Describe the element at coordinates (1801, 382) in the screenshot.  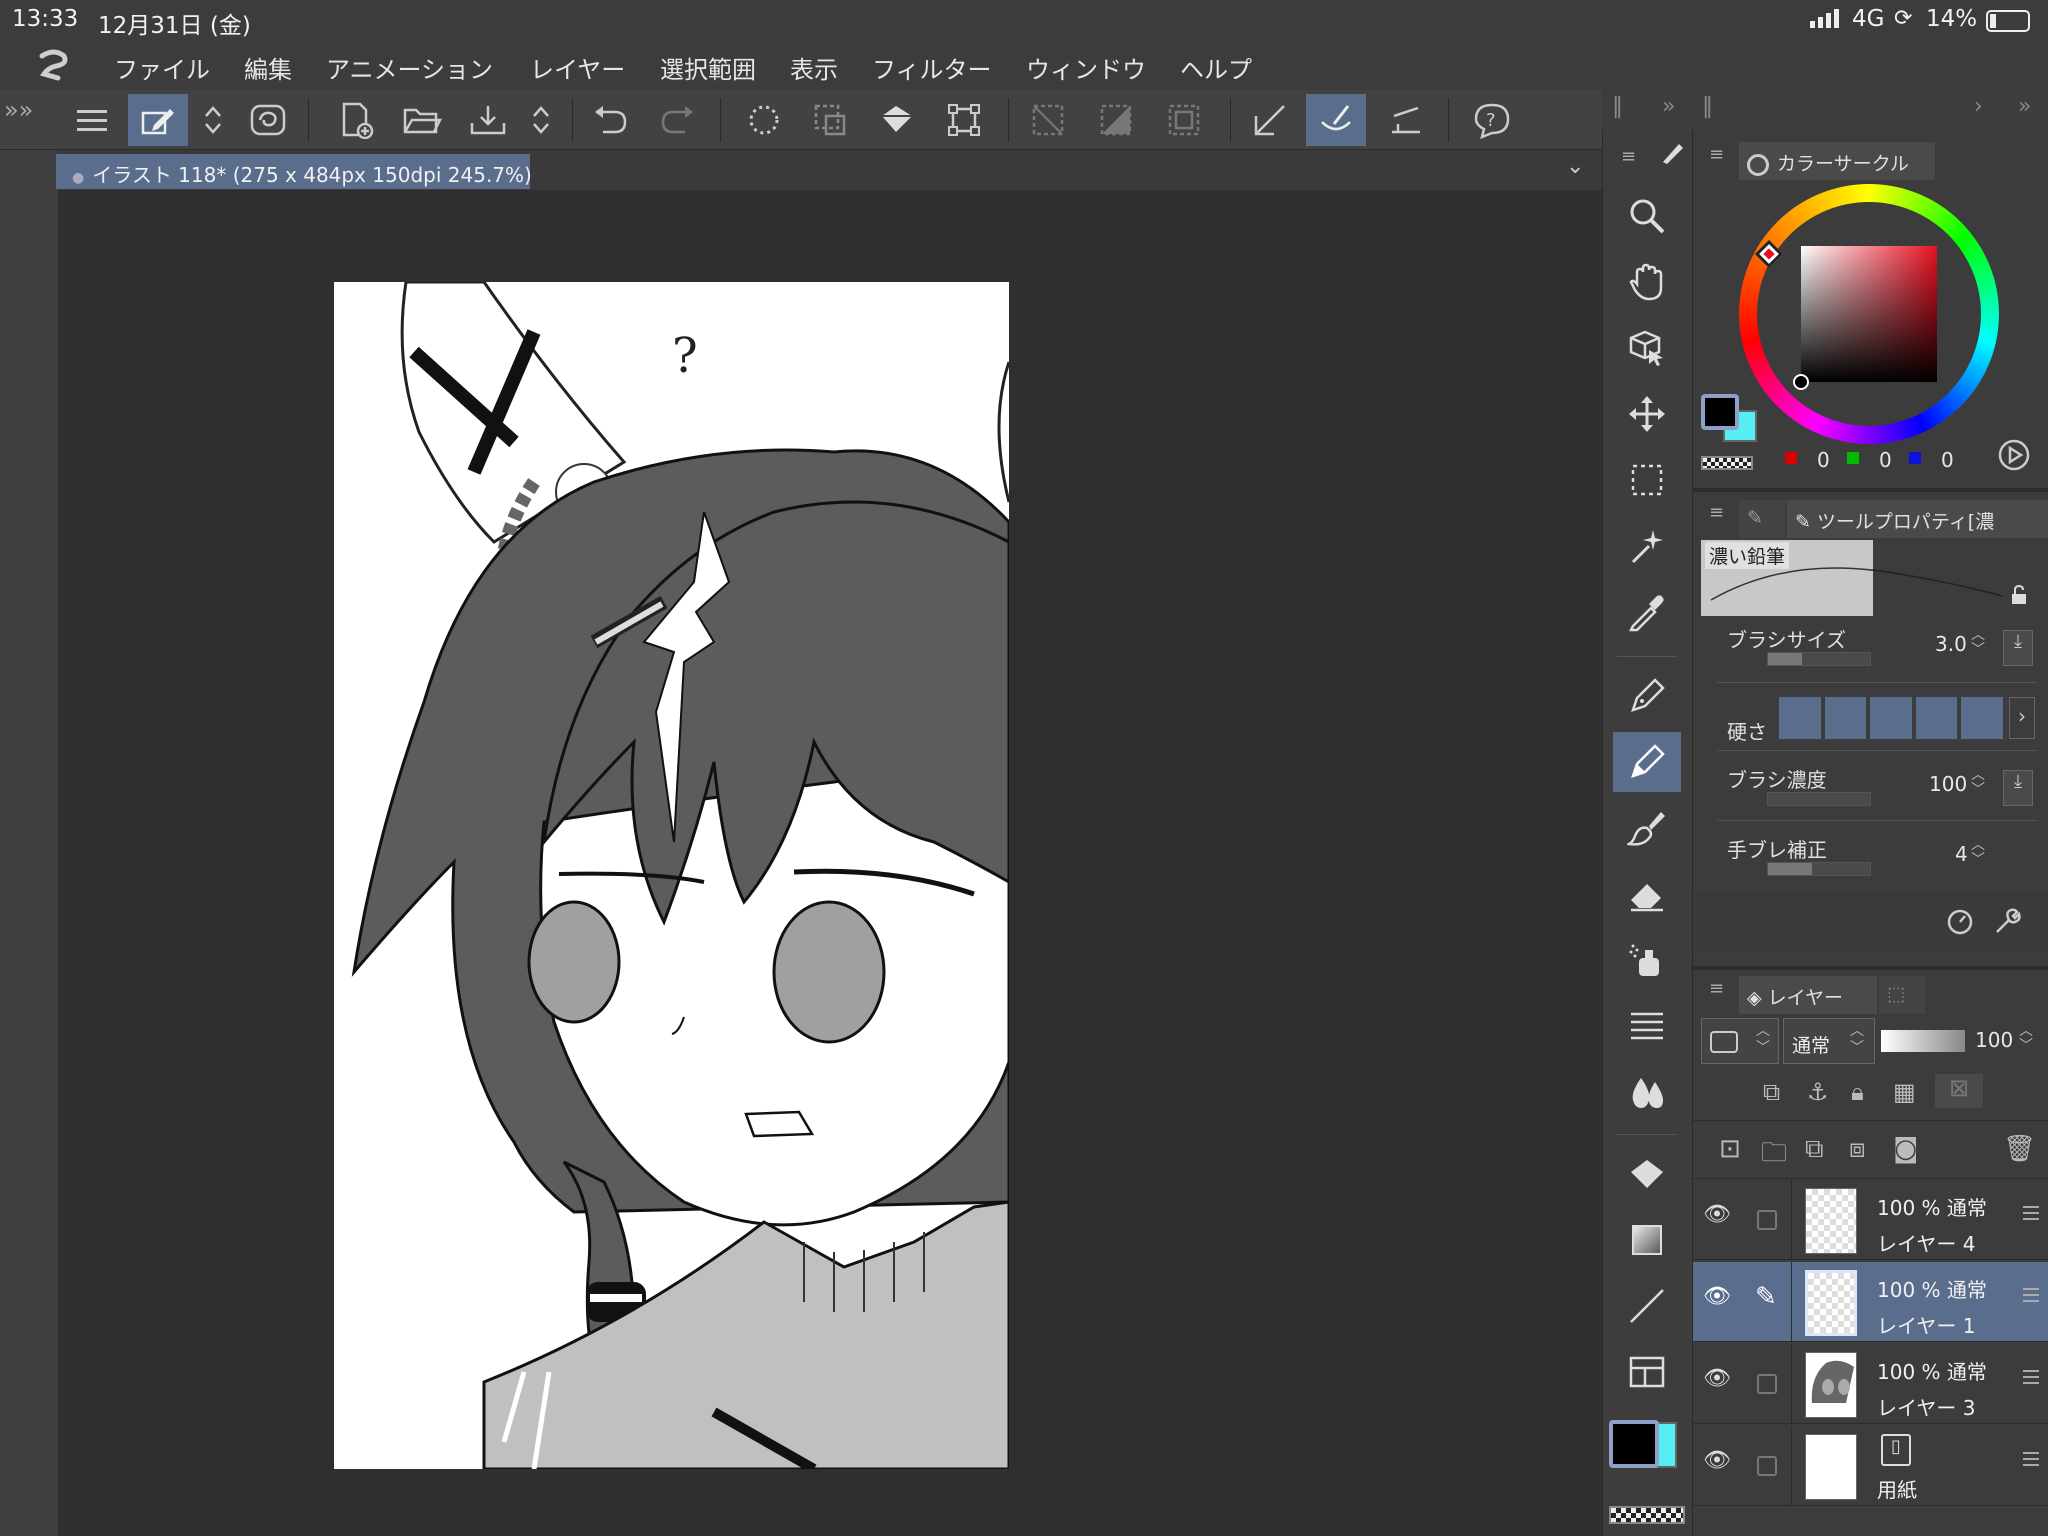
I see `color-picker-handle` at that location.